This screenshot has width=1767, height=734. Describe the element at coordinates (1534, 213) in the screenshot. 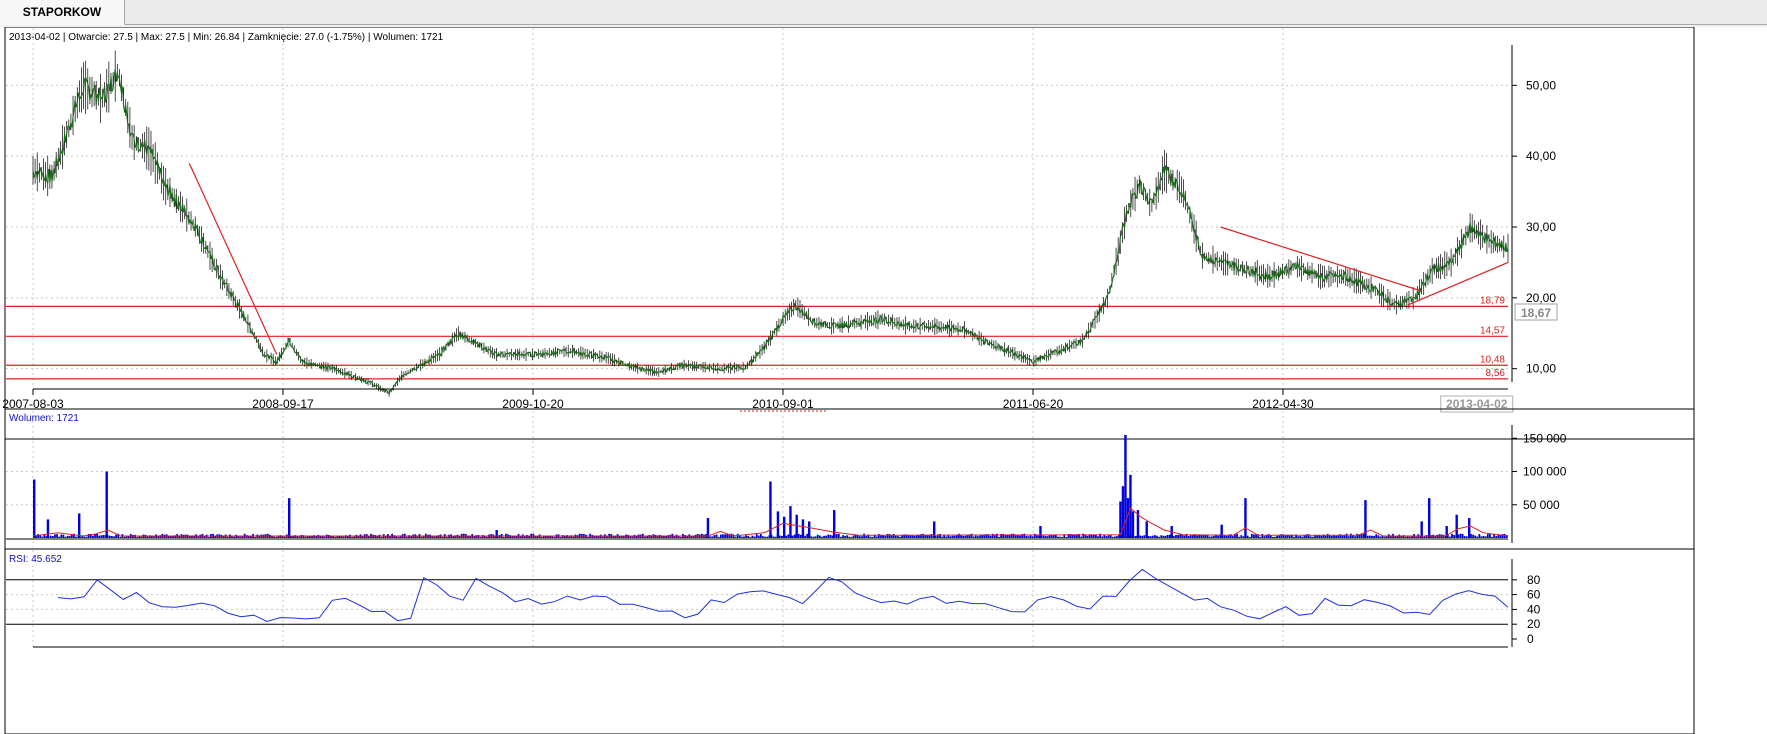

I see `price-y-axis: 10,00 20,00 30,00 40,00 50,00 18,67` at that location.